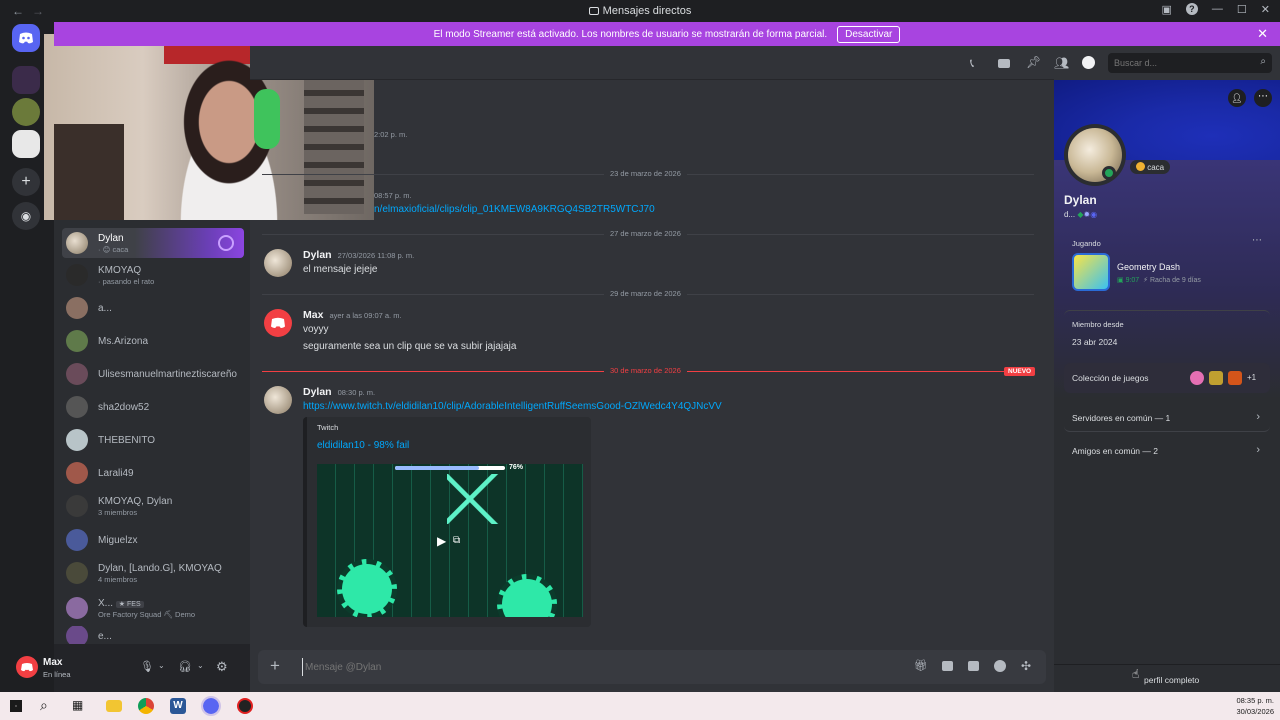 Image resolution: width=1280 pixels, height=720 pixels. What do you see at coordinates (1242, 9) in the screenshot?
I see `maximize-button: ☐` at bounding box center [1242, 9].